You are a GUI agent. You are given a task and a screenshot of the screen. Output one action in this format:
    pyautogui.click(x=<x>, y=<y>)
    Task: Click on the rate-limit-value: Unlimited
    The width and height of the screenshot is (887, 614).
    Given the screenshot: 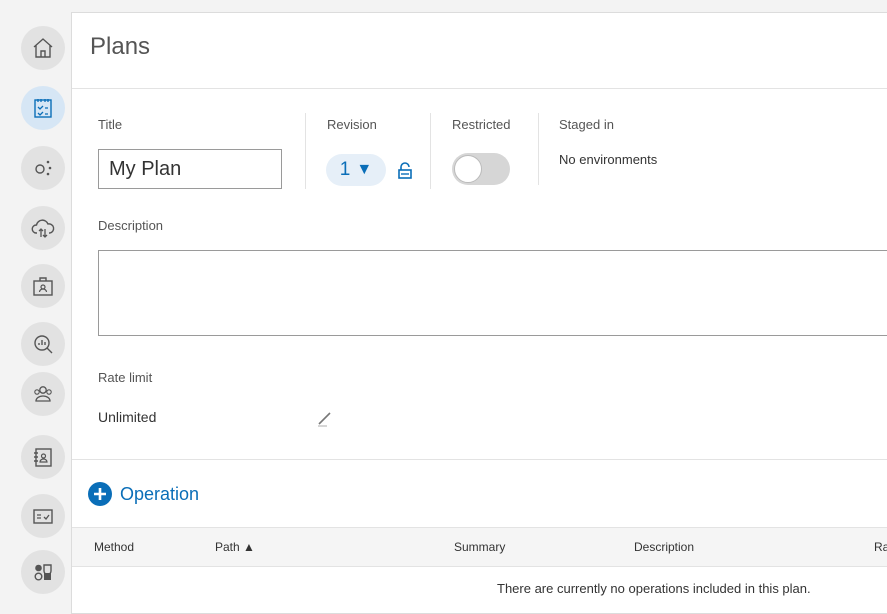 What is the action you would take?
    pyautogui.click(x=127, y=417)
    